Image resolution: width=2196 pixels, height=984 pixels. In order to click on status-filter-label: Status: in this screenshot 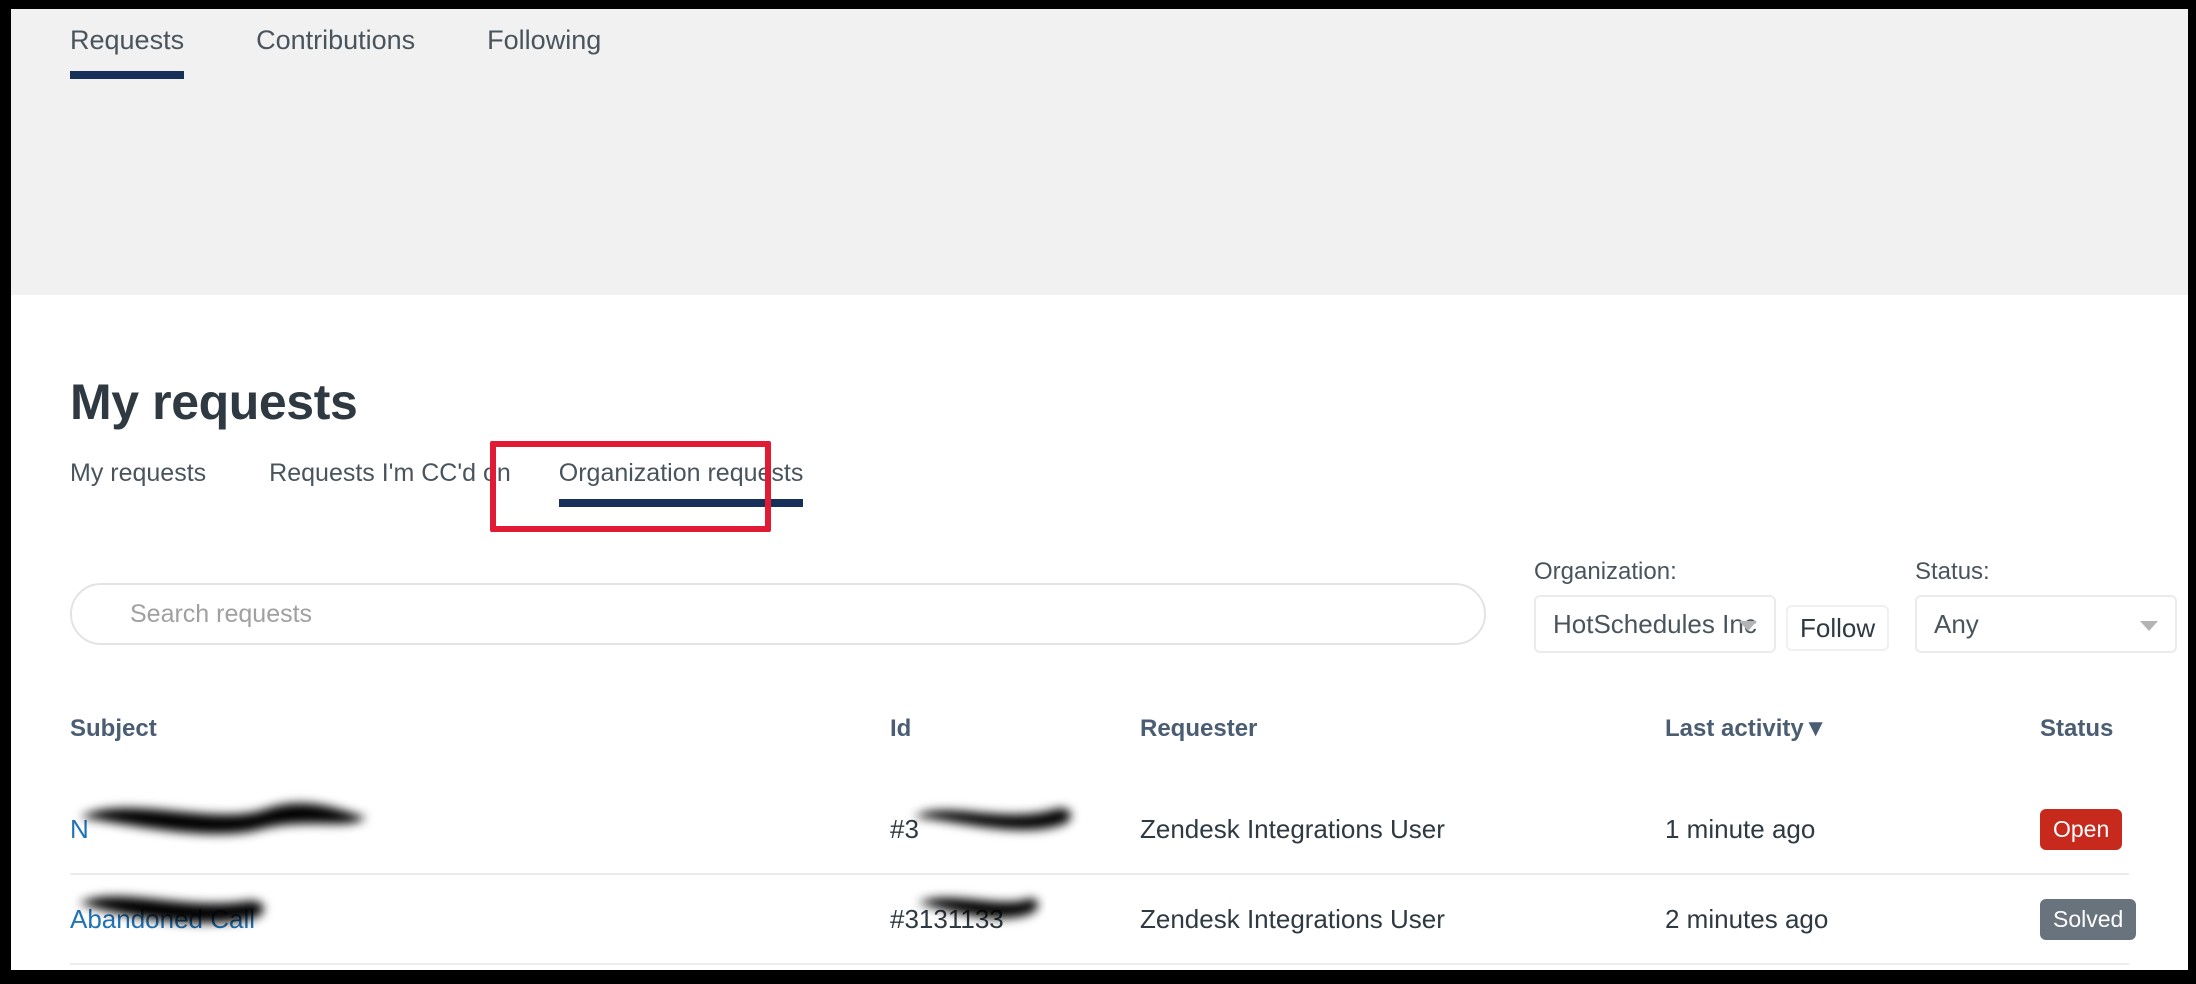, I will do `click(1952, 571)`.